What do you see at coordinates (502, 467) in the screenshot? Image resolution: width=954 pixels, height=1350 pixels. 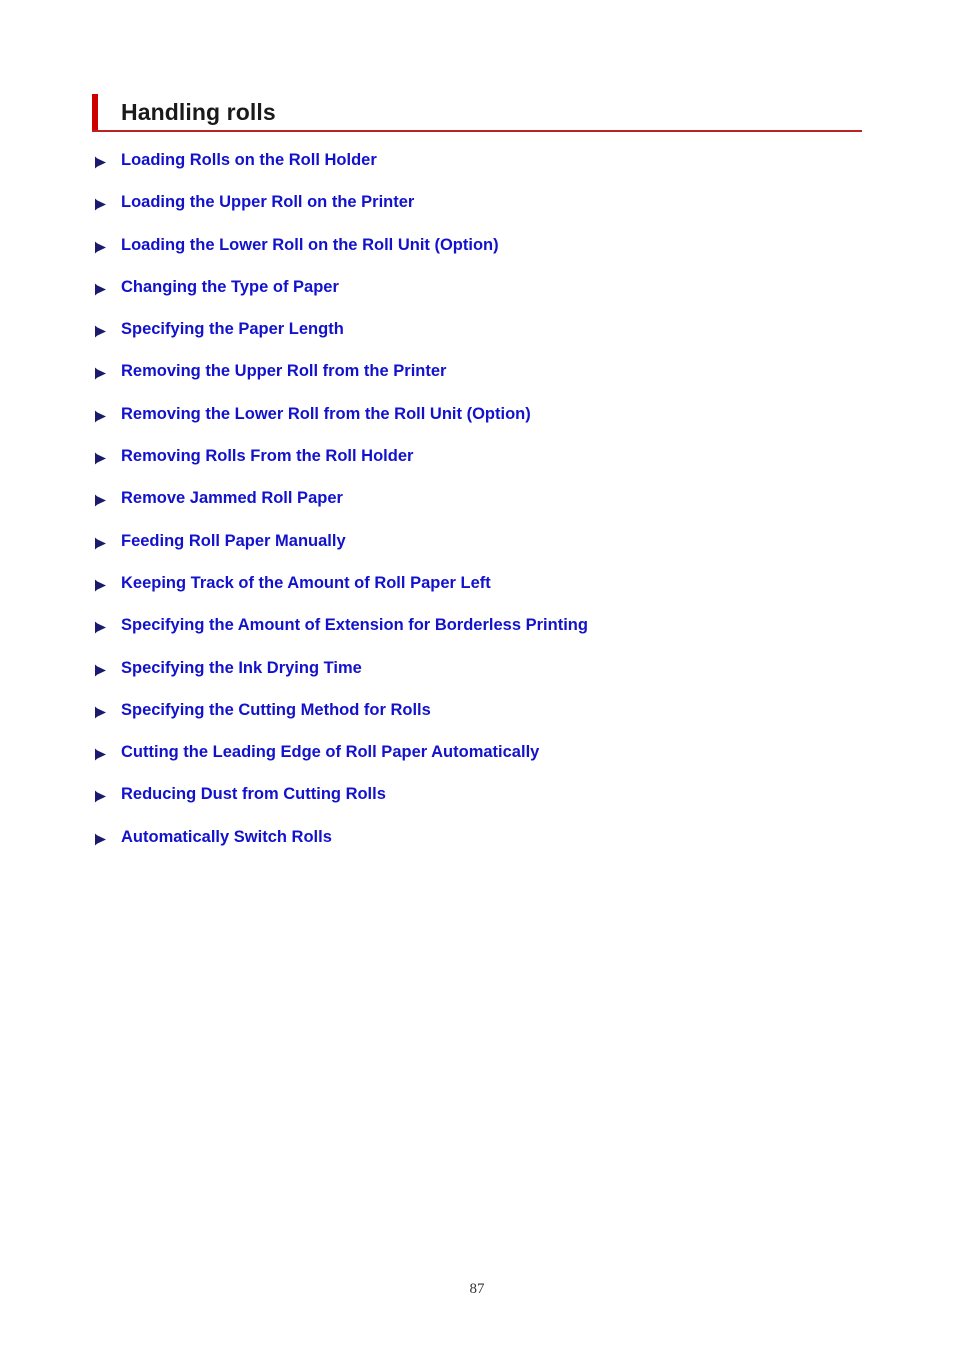 I see `list-item: Removing Rolls From the Roll Holder` at bounding box center [502, 467].